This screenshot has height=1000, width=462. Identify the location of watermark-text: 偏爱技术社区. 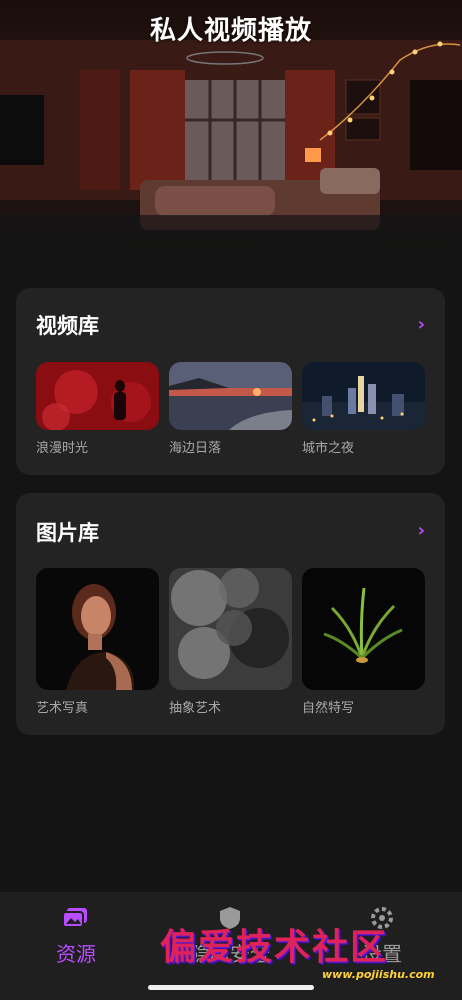
(274, 947).